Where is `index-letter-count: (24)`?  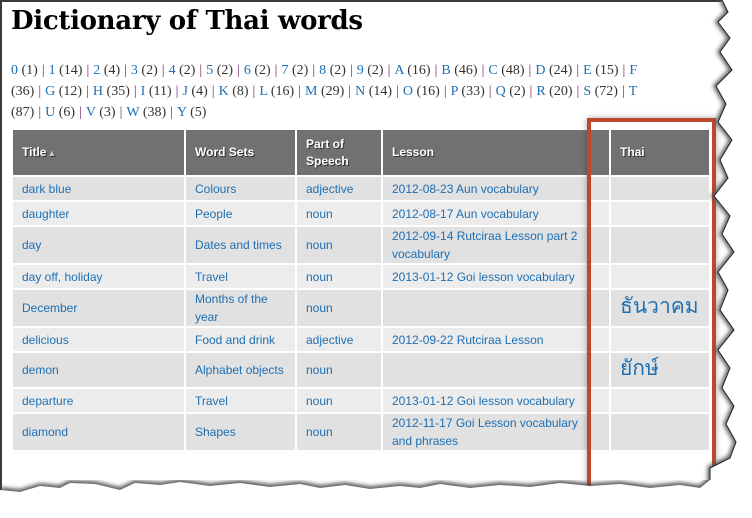 index-letter-count: (24) is located at coordinates (560, 70).